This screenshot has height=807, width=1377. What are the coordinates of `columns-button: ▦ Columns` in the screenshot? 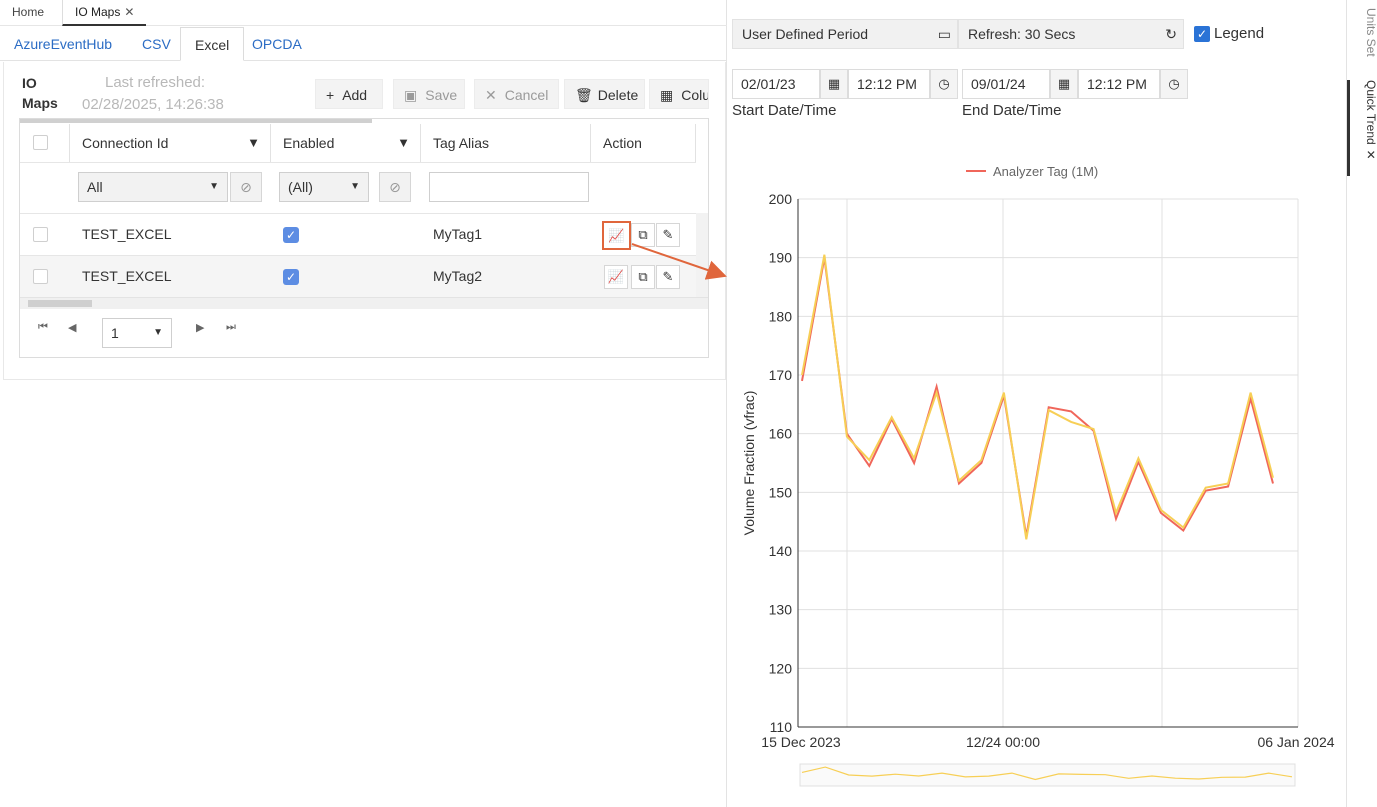 It's located at (679, 94).